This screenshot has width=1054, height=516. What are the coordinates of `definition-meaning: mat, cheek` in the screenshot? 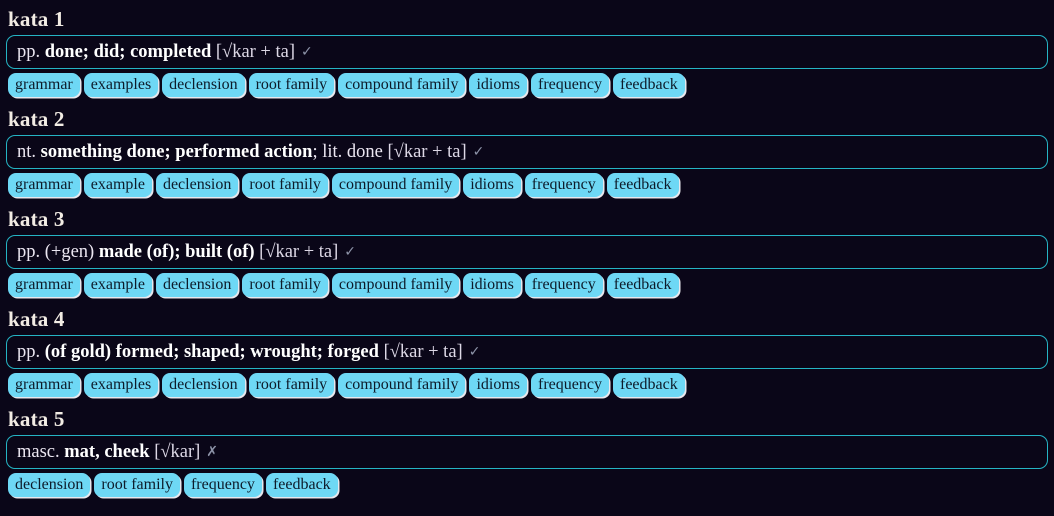 It's located at (107, 452).